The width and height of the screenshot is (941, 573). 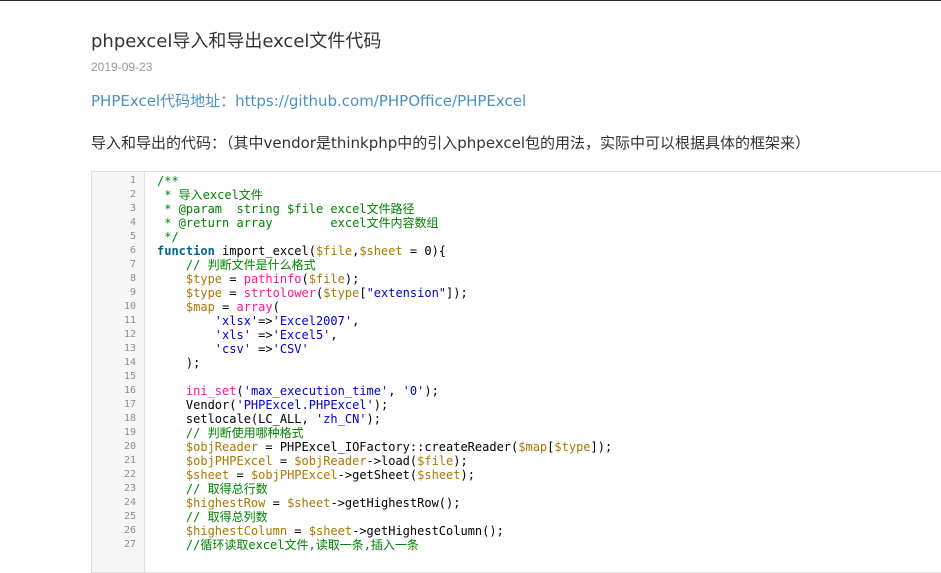 What do you see at coordinates (272, 405) in the screenshot?
I see `code-line: Vendor('PHPExcel.PHPExcel');` at bounding box center [272, 405].